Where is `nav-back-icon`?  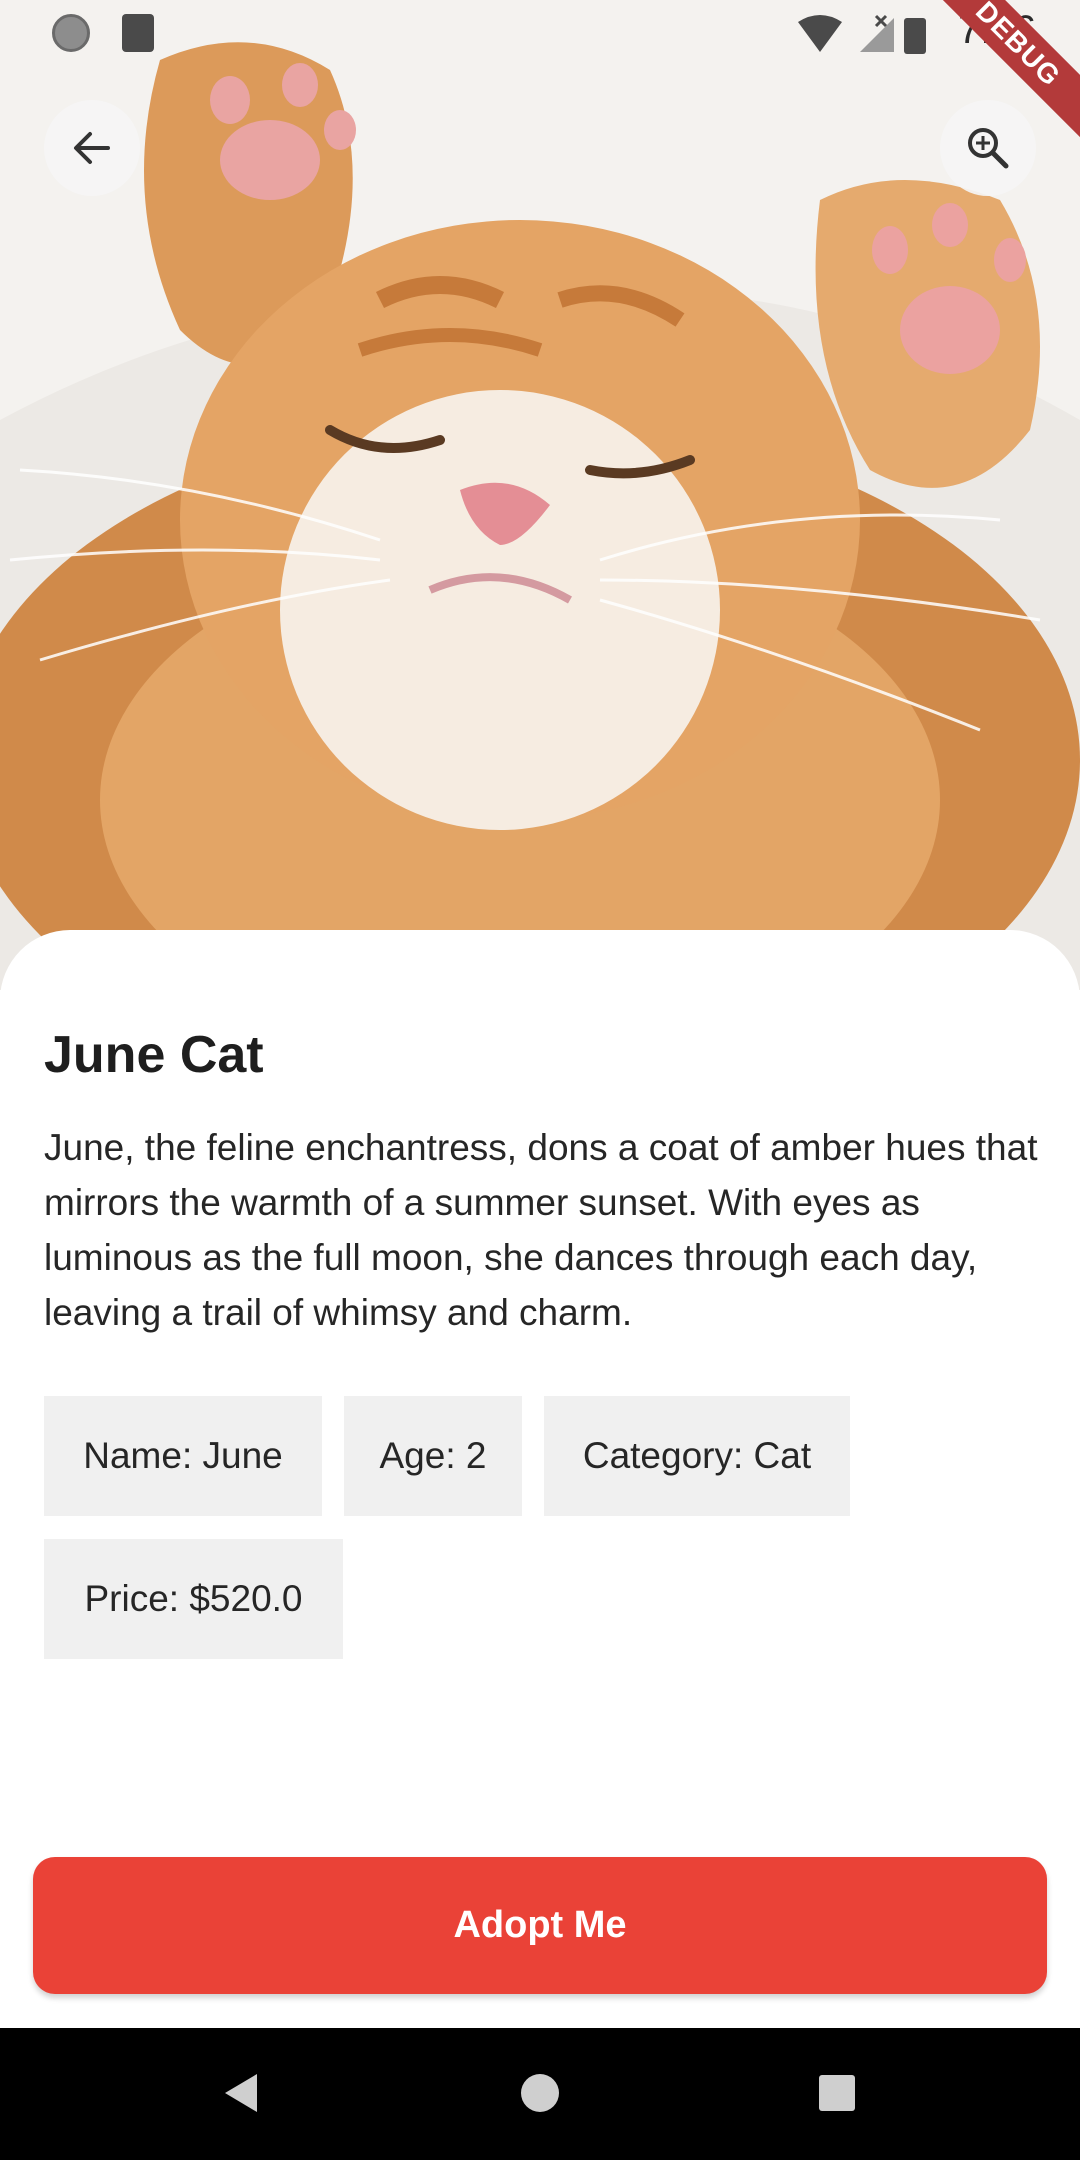
nav-back-icon is located at coordinates (241, 2093).